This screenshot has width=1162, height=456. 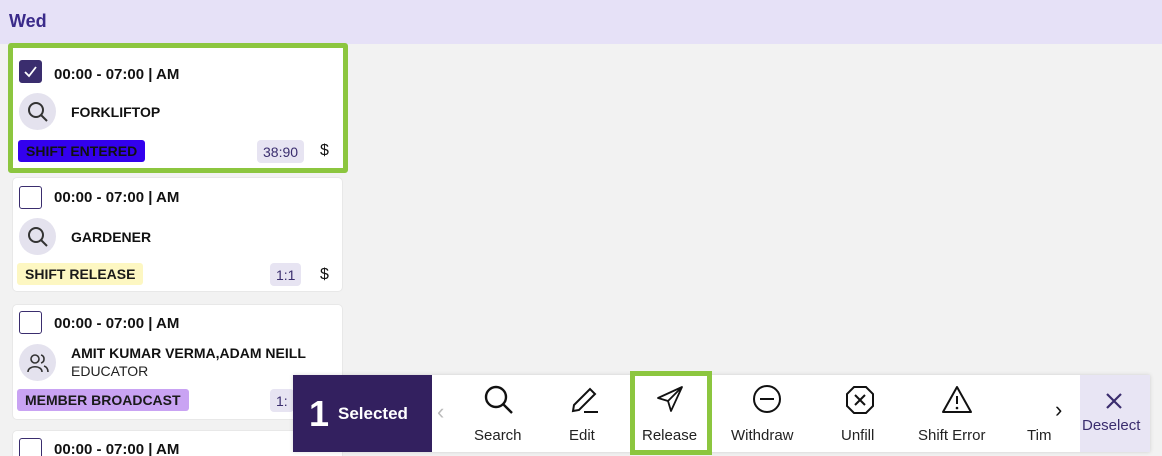 I want to click on status-badge: SHIFT ENTERED, so click(x=82, y=151).